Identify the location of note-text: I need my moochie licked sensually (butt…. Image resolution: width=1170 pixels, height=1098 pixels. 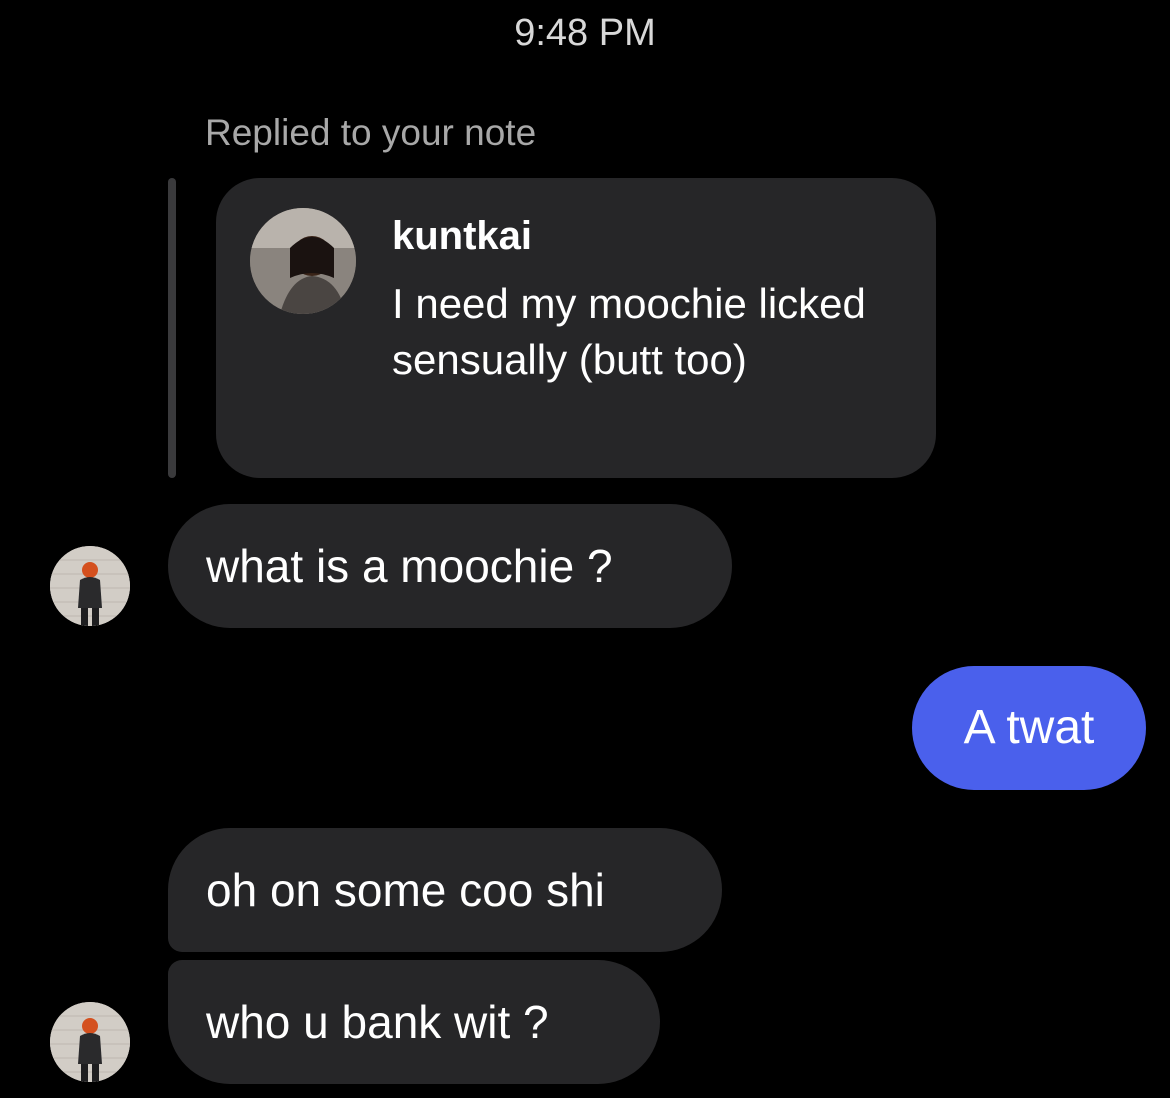
(629, 331).